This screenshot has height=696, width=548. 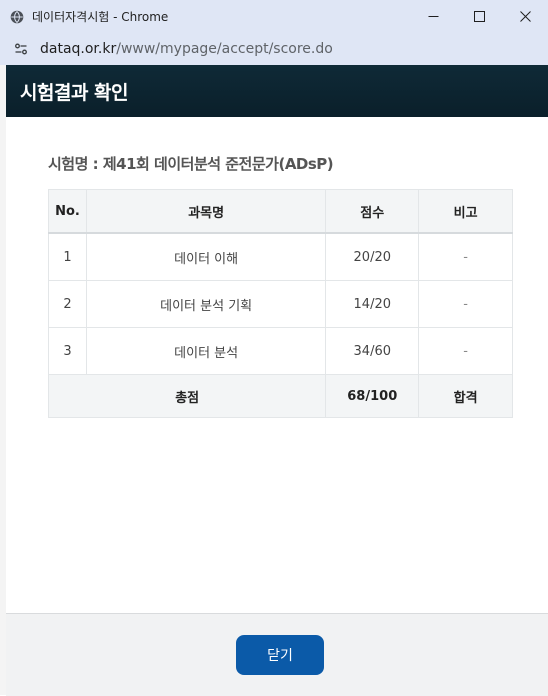 I want to click on table-header-row: No. 과목명 점수 비고, so click(x=280, y=211).